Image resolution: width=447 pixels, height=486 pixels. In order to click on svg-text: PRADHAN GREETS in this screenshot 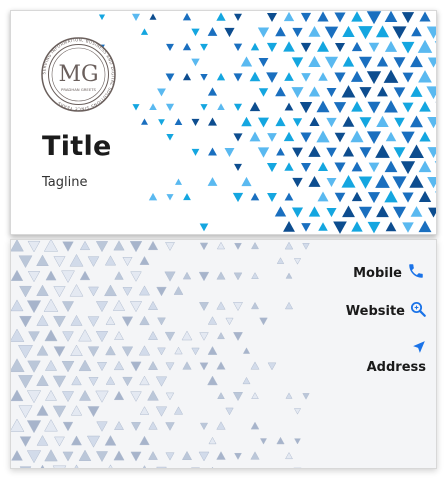, I will do `click(78, 89)`.